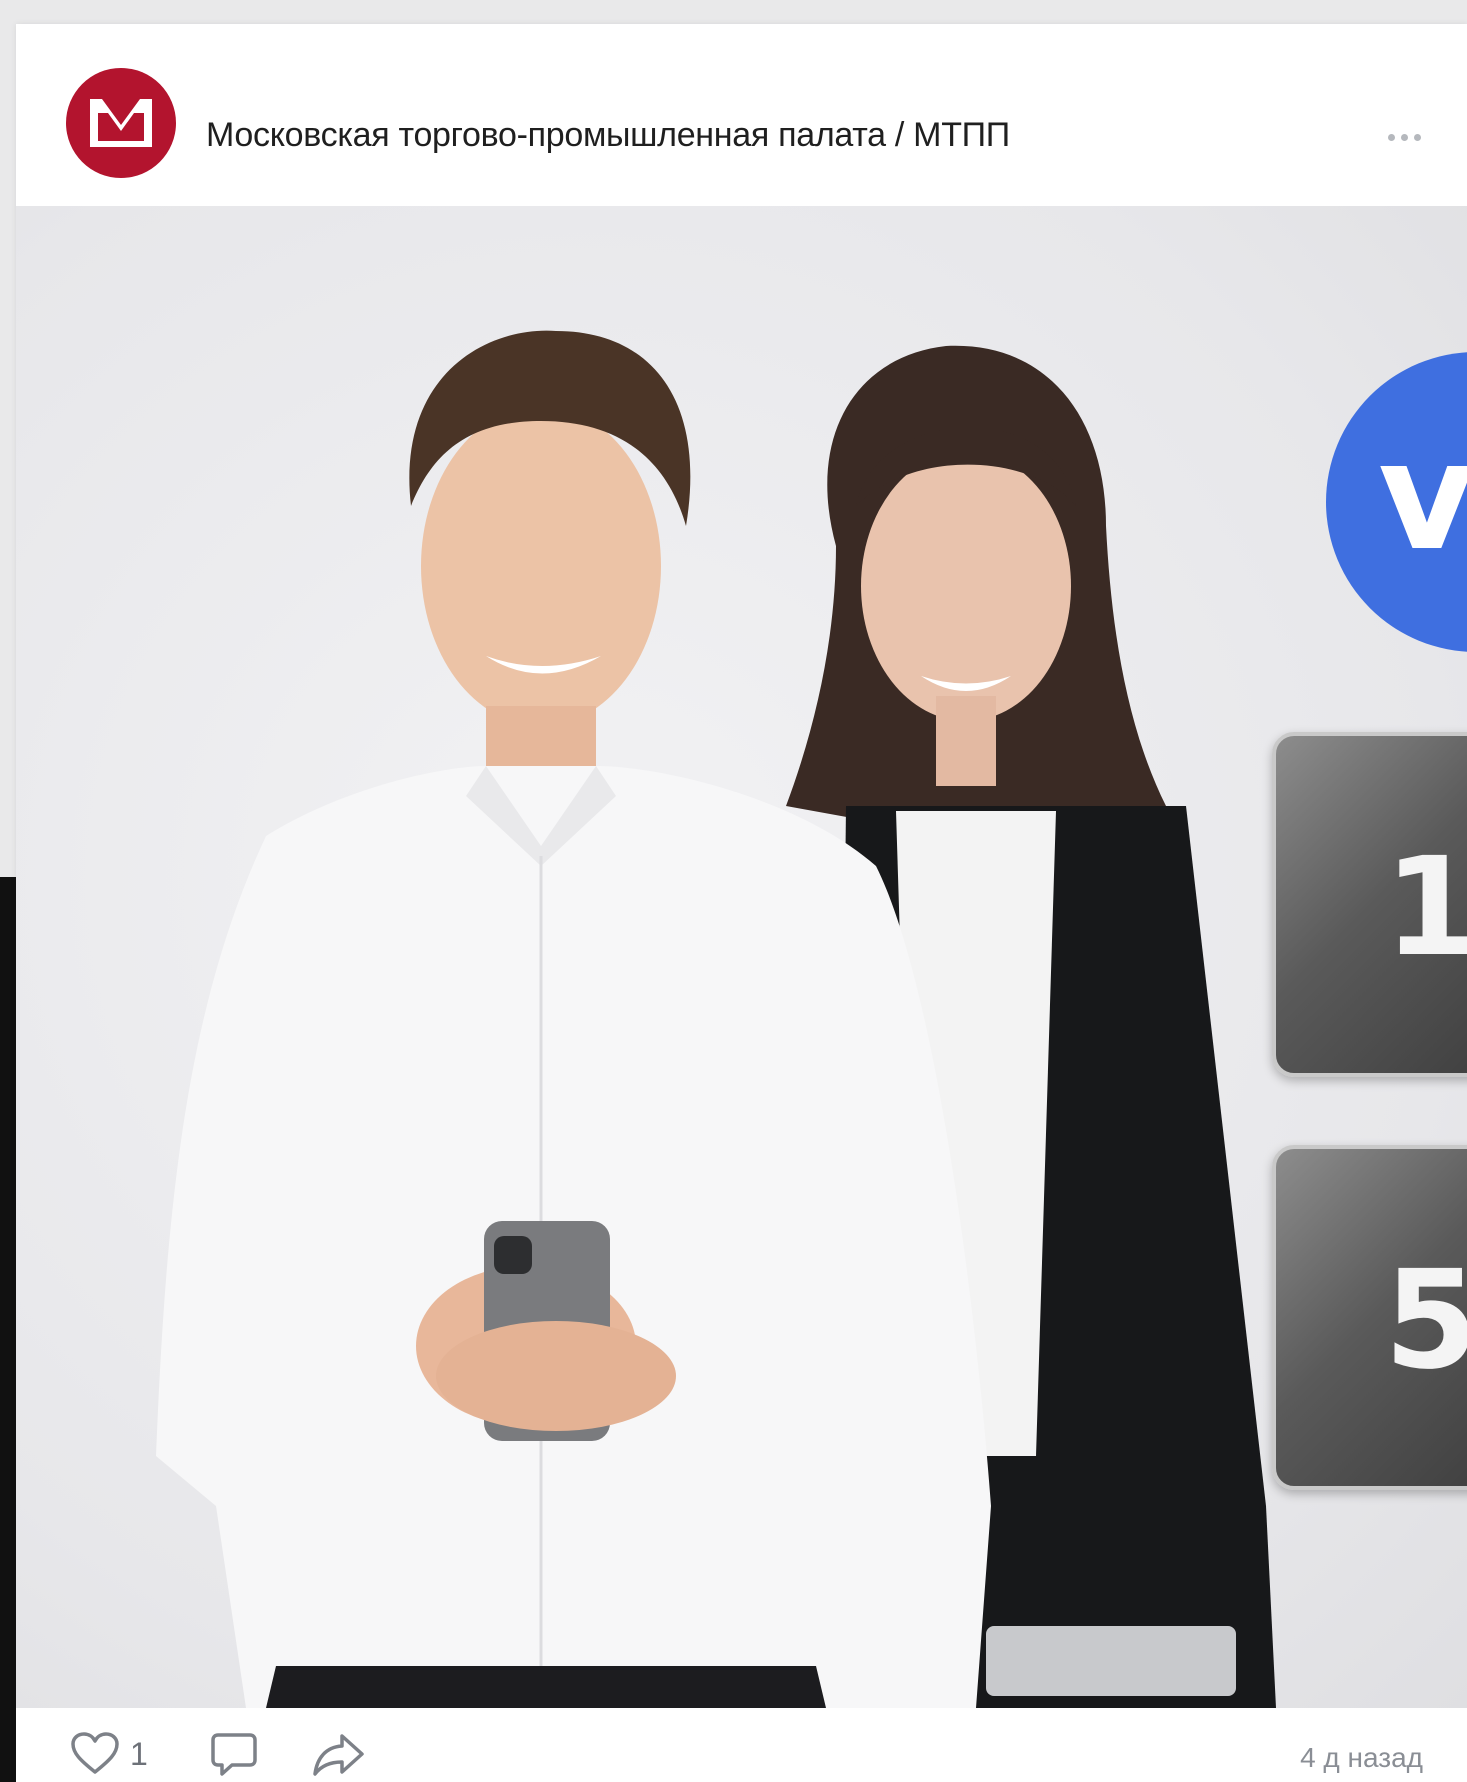  What do you see at coordinates (1425, 1321) in the screenshot?
I see `stat-value: 5` at bounding box center [1425, 1321].